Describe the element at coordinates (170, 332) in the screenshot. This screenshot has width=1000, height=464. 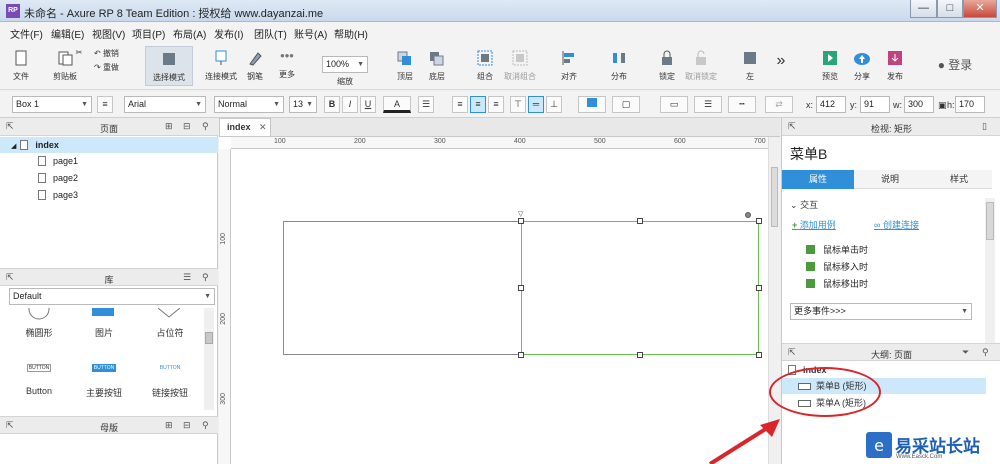
I see `library-item-placeholder: 占位符` at that location.